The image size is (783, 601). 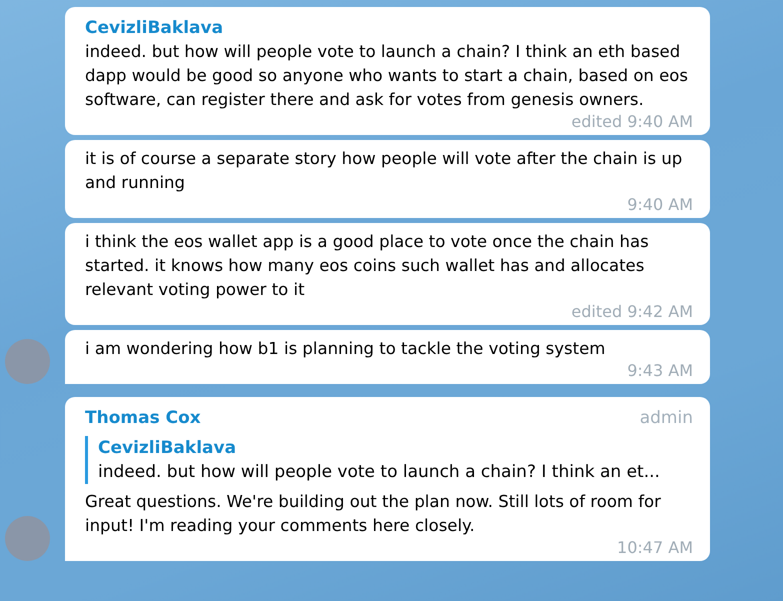 What do you see at coordinates (373, 514) in the screenshot?
I see `message-text: Great questions. We're building out the plan now. Still lots of room for input! I'm reading your comments here closely.` at bounding box center [373, 514].